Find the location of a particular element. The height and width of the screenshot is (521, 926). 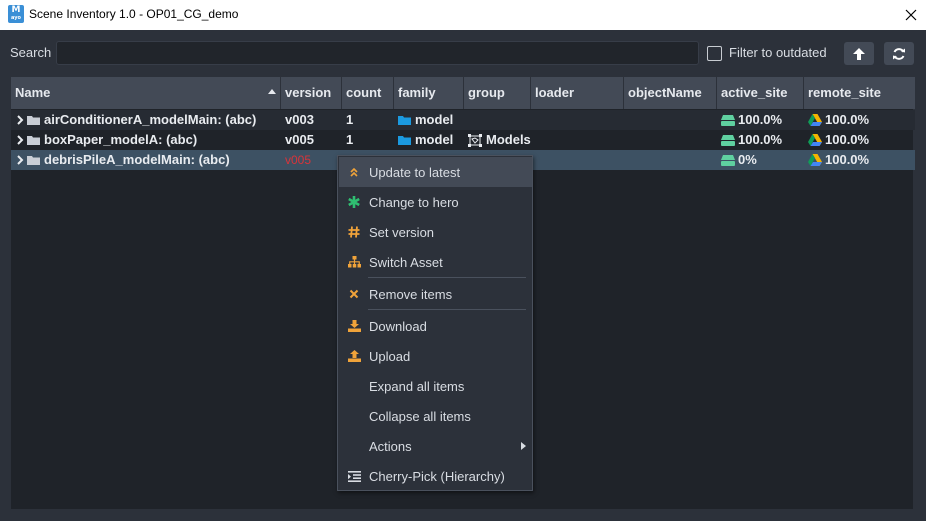

column-header-active-site: active_site is located at coordinates (760, 93).